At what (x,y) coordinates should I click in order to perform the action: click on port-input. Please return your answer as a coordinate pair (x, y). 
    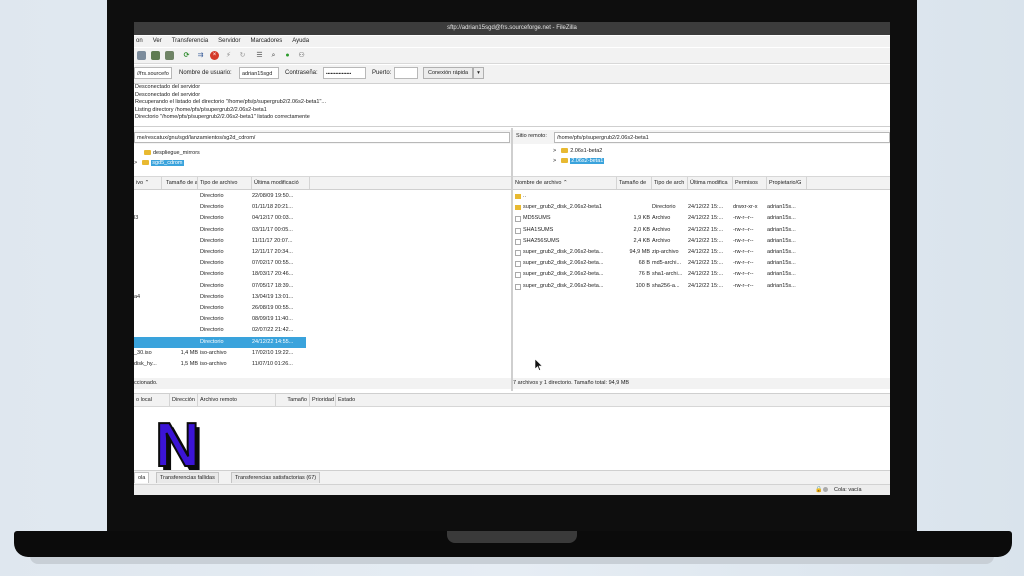
    Looking at the image, I should click on (406, 73).